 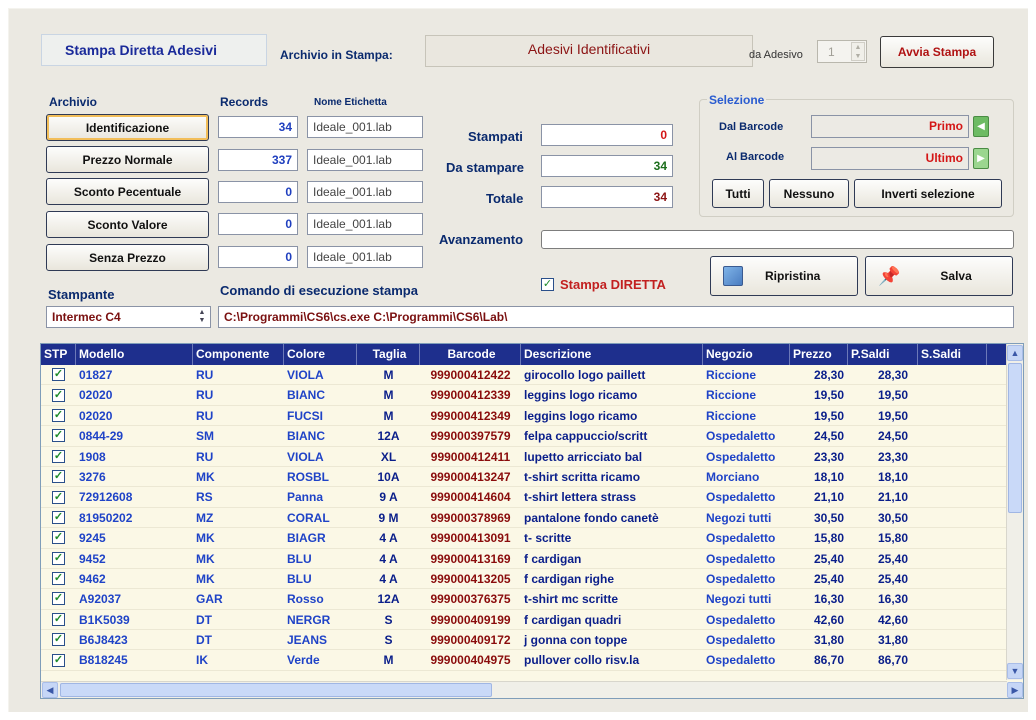 What do you see at coordinates (365, 127) in the screenshot?
I see `etichetta-identificazione: Ideale_001.lab` at bounding box center [365, 127].